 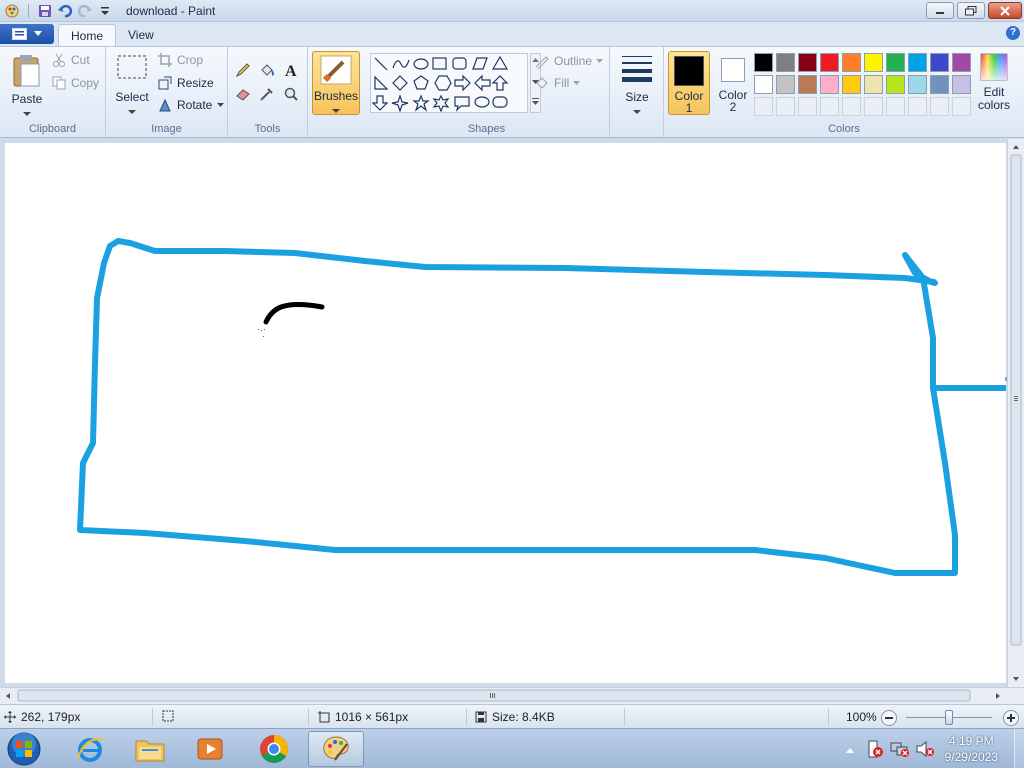 I want to click on action-center-icon, so click(x=875, y=750).